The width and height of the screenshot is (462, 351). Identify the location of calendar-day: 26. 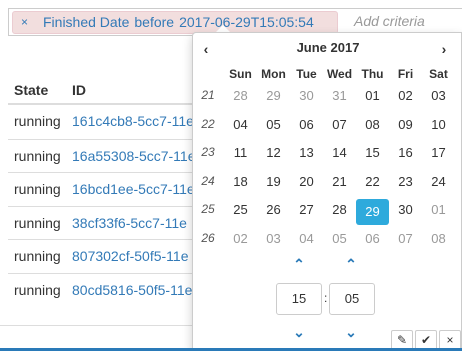
(273, 209).